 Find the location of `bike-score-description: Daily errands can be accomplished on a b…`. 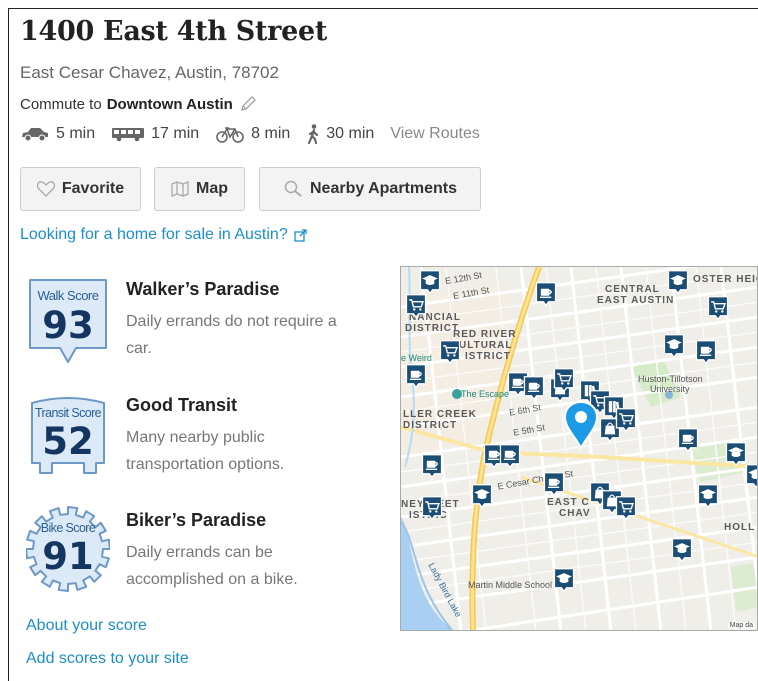

bike-score-description: Daily errands can be accomplished on a b… is located at coordinates (256, 566).